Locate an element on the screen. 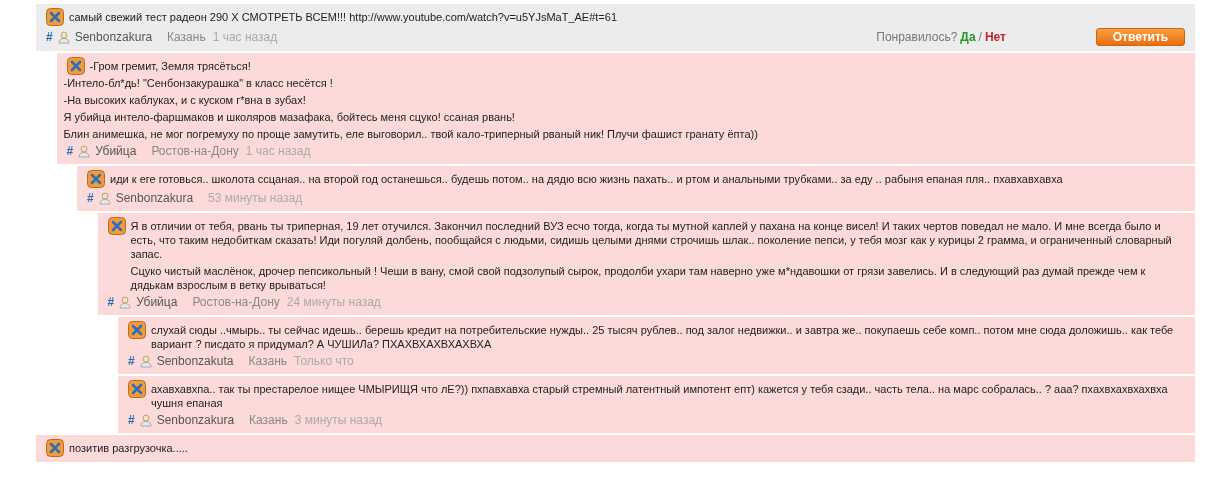 The image size is (1214, 480). comment-text: самый свежий тест радеон 290 Х СМОТРЕТЬ ВСЕМ!!! http://www.youtube.com/watch?v=u5YJsMaT_AE#t=61 is located at coordinates (344, 17).